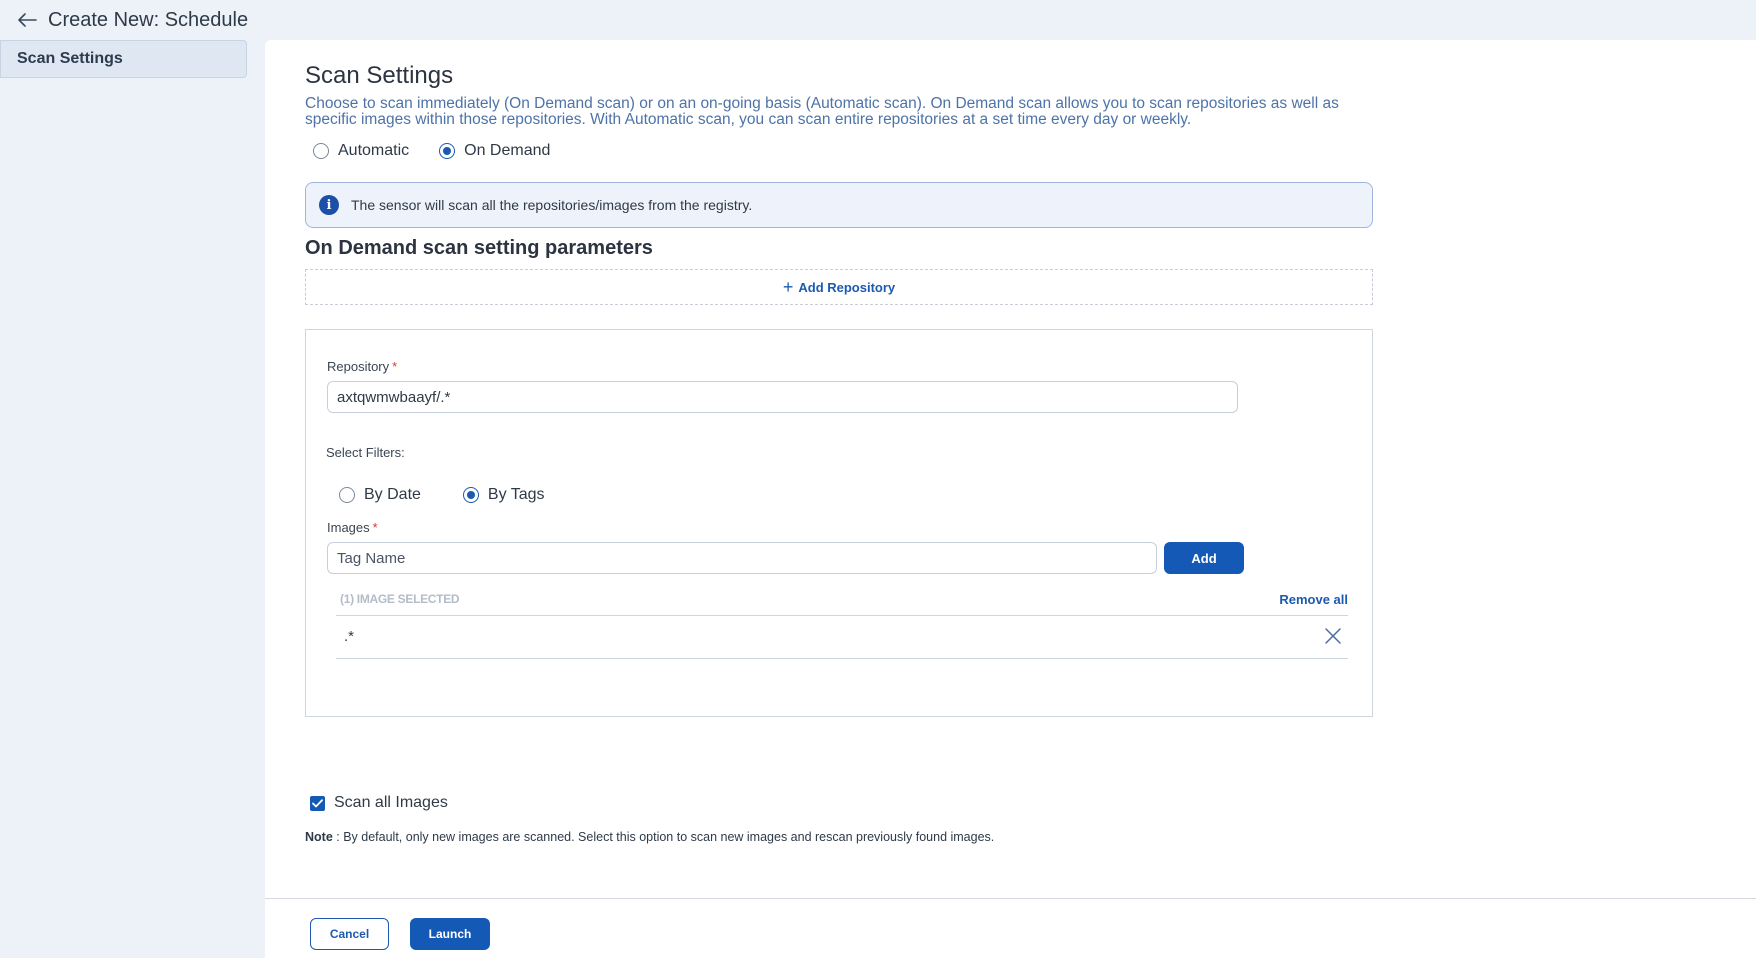  What do you see at coordinates (450, 934) in the screenshot?
I see `launch-button: Launch` at bounding box center [450, 934].